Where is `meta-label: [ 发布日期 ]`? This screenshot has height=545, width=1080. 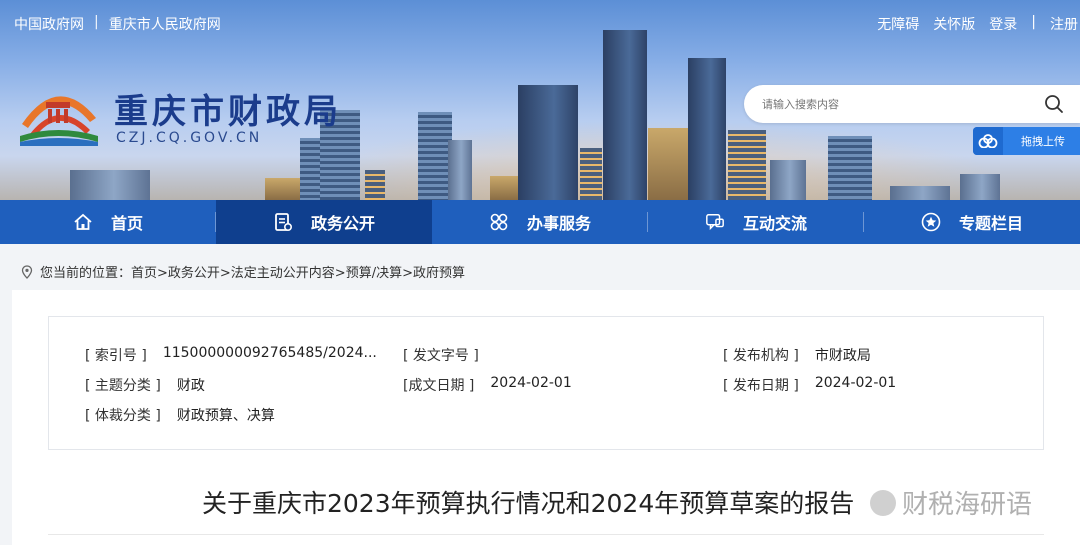 meta-label: [ 发布日期 ] is located at coordinates (761, 386).